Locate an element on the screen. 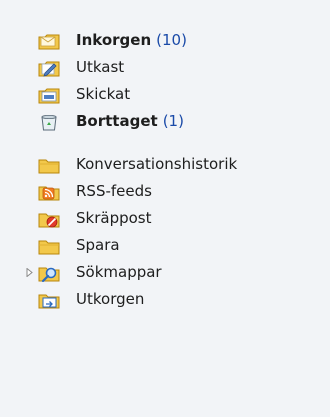  folder-label-spara: Spara is located at coordinates (98, 245).